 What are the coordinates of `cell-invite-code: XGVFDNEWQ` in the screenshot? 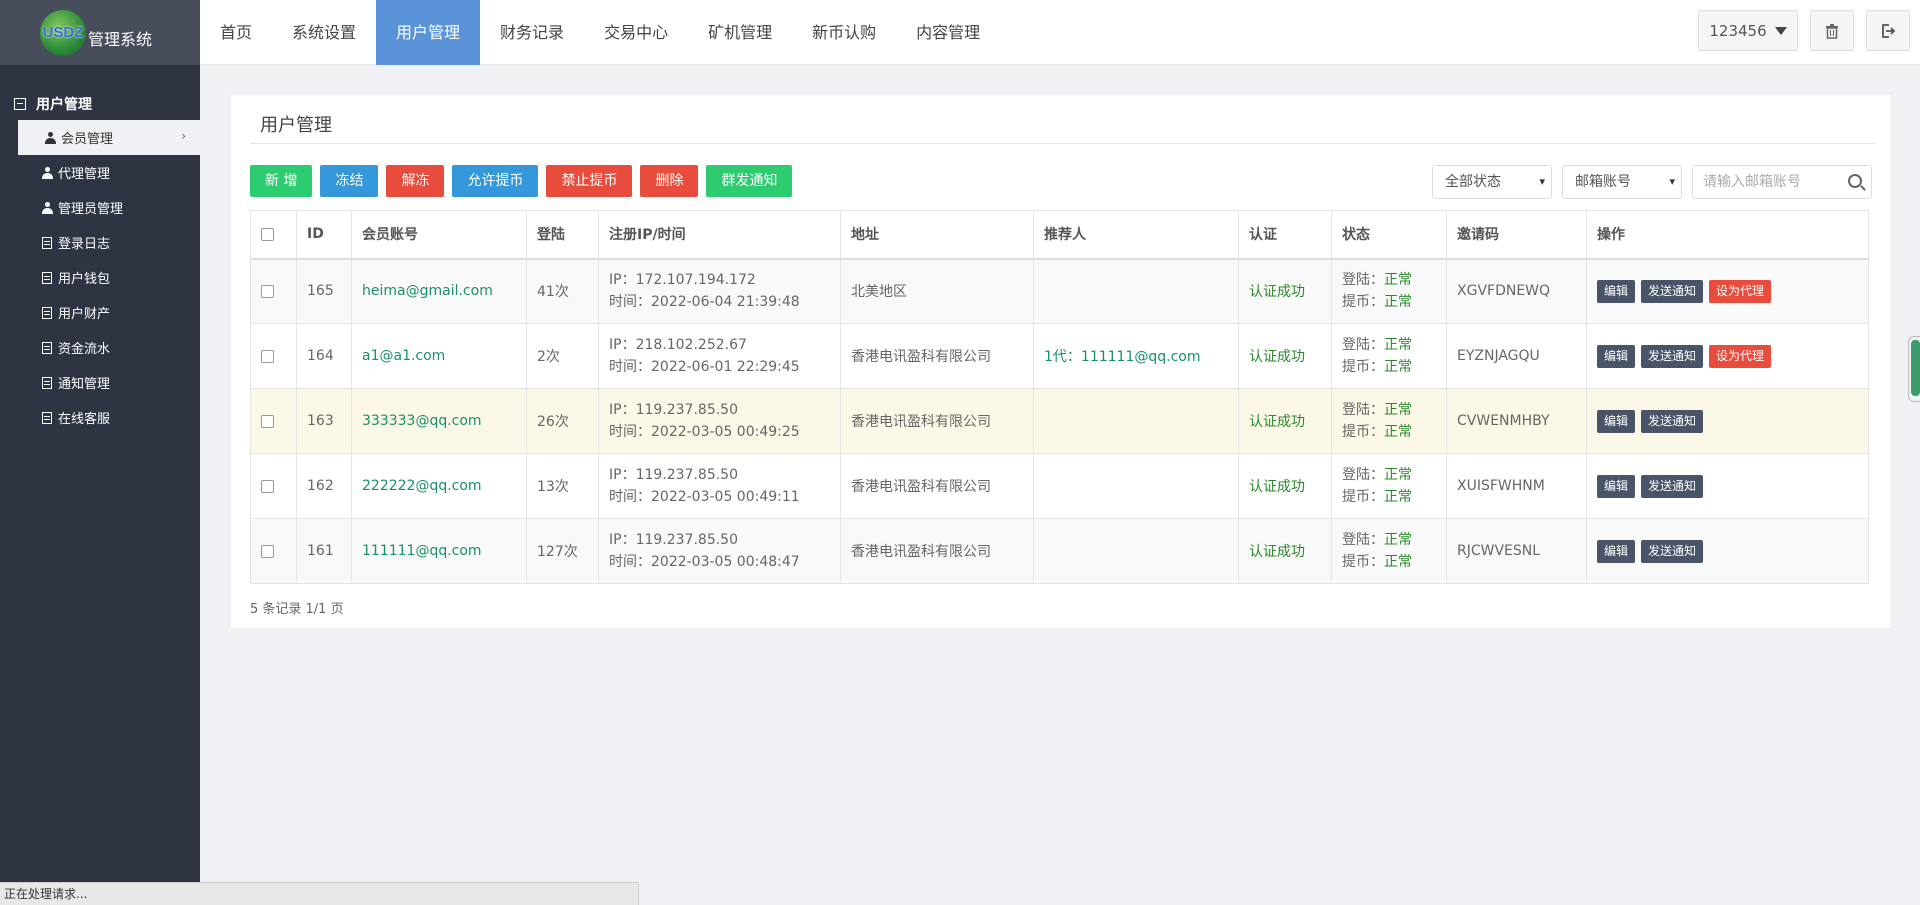 It's located at (1516, 291).